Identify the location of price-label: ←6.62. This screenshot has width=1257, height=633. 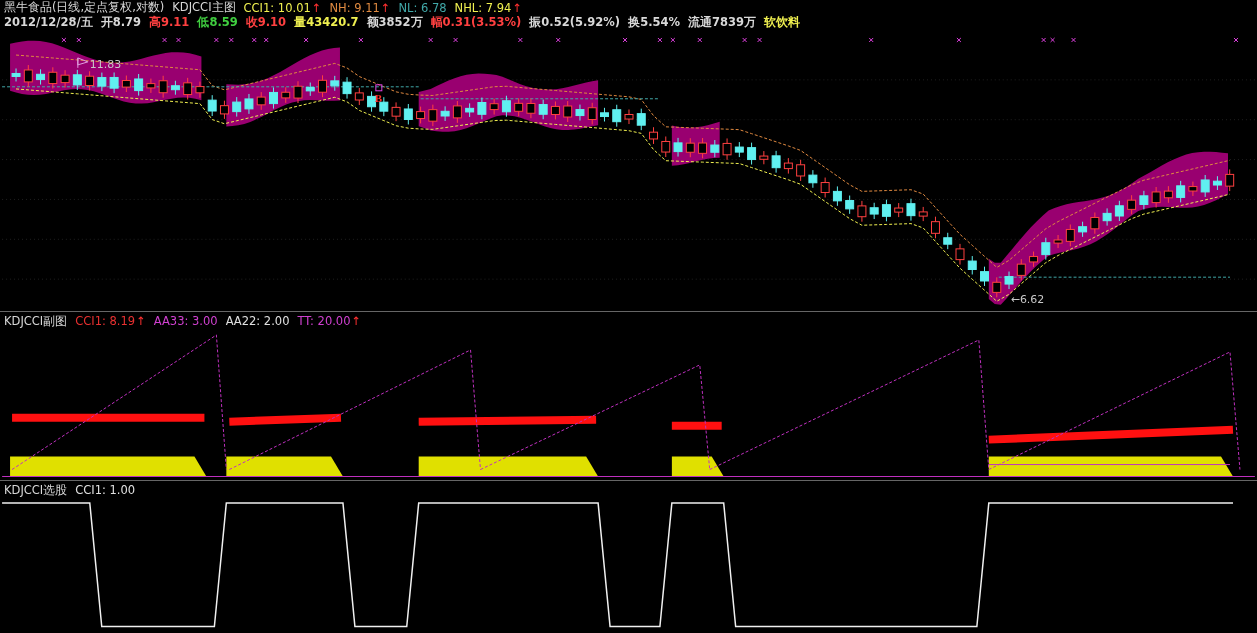
(1027, 300).